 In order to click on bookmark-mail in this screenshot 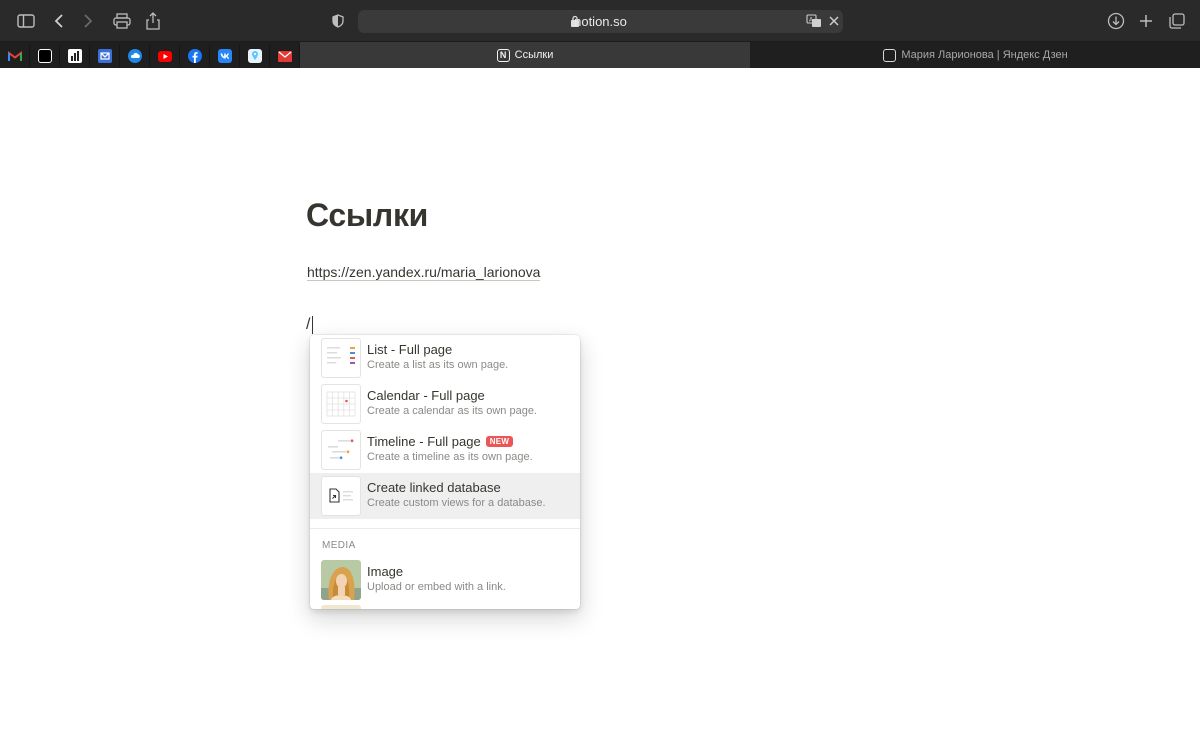, I will do `click(105, 56)`.